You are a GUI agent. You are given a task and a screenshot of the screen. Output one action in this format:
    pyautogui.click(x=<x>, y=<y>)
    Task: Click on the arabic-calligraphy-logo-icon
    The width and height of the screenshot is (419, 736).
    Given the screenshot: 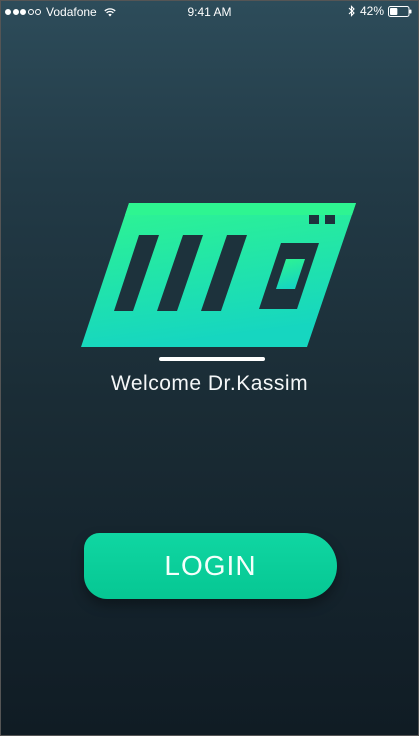 What is the action you would take?
    pyautogui.click(x=218, y=275)
    